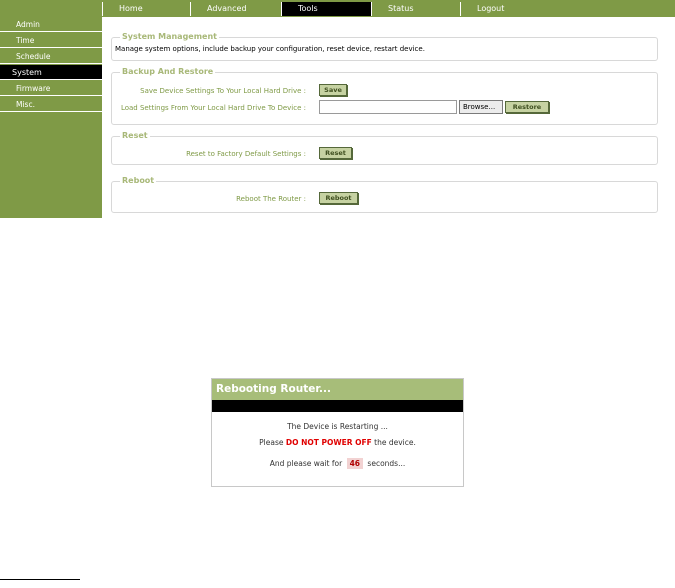  What do you see at coordinates (246, 154) in the screenshot?
I see `reset-factory-label: Reset to Factory Default Settings :` at bounding box center [246, 154].